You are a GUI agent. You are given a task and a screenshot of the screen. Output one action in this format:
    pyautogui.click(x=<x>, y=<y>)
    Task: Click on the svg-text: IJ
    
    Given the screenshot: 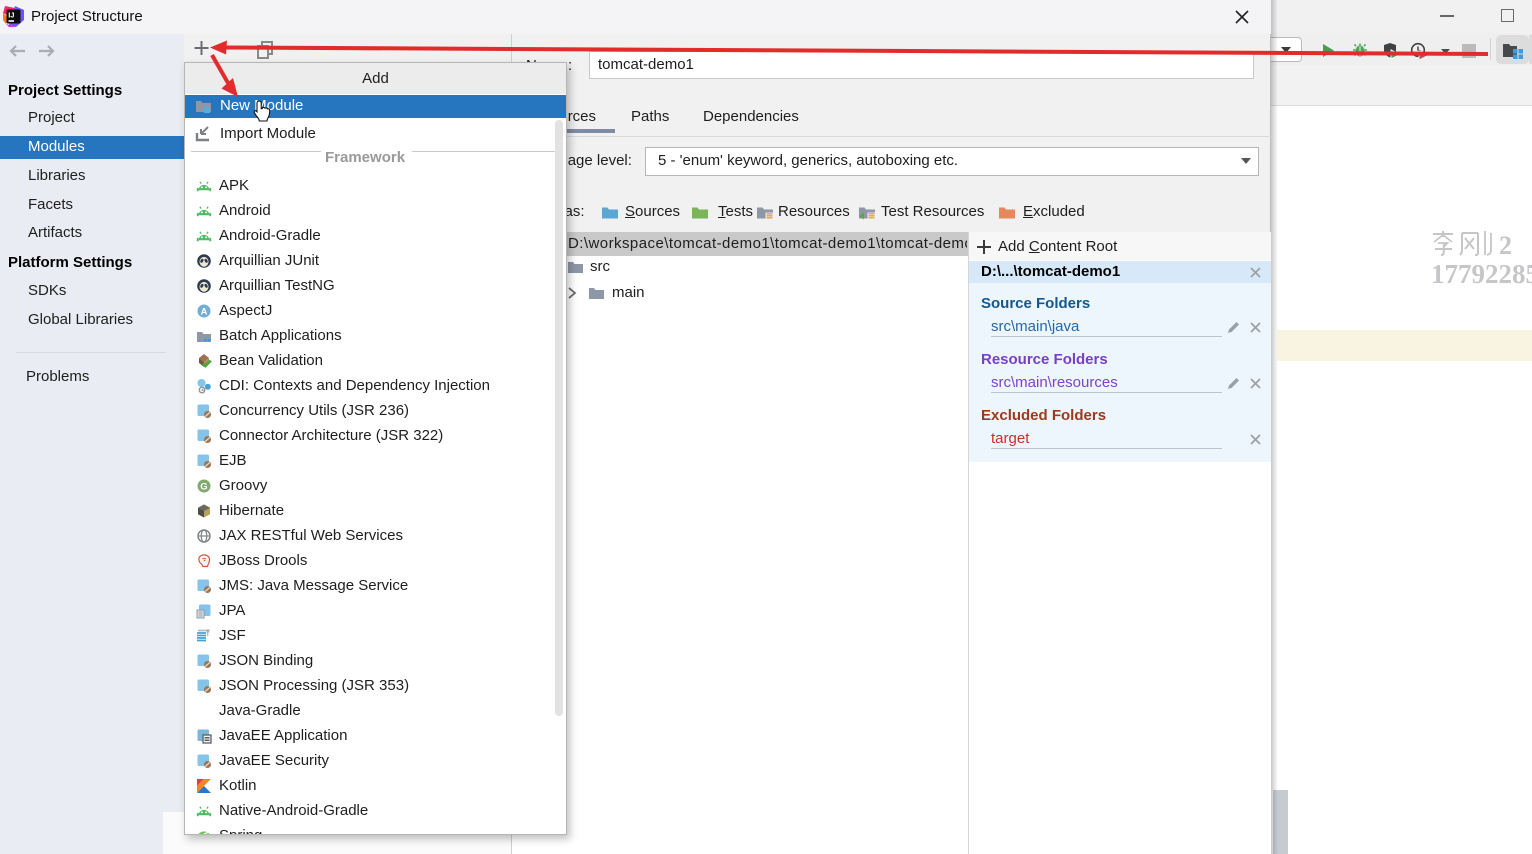 What is the action you would take?
    pyautogui.click(x=11, y=15)
    